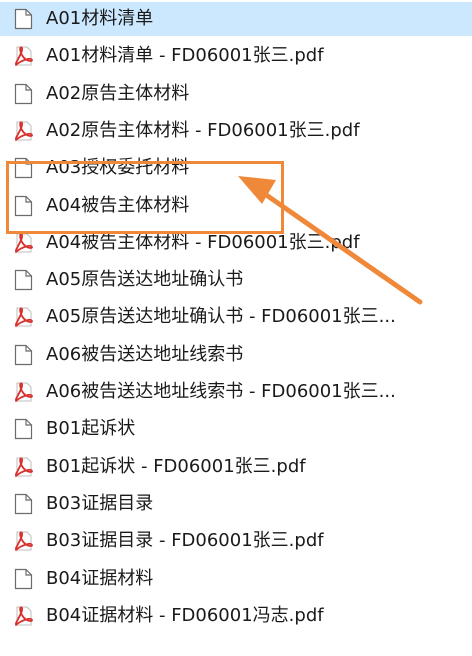  Describe the element at coordinates (118, 93) in the screenshot. I see `file-name: A02原告主体材料` at that location.